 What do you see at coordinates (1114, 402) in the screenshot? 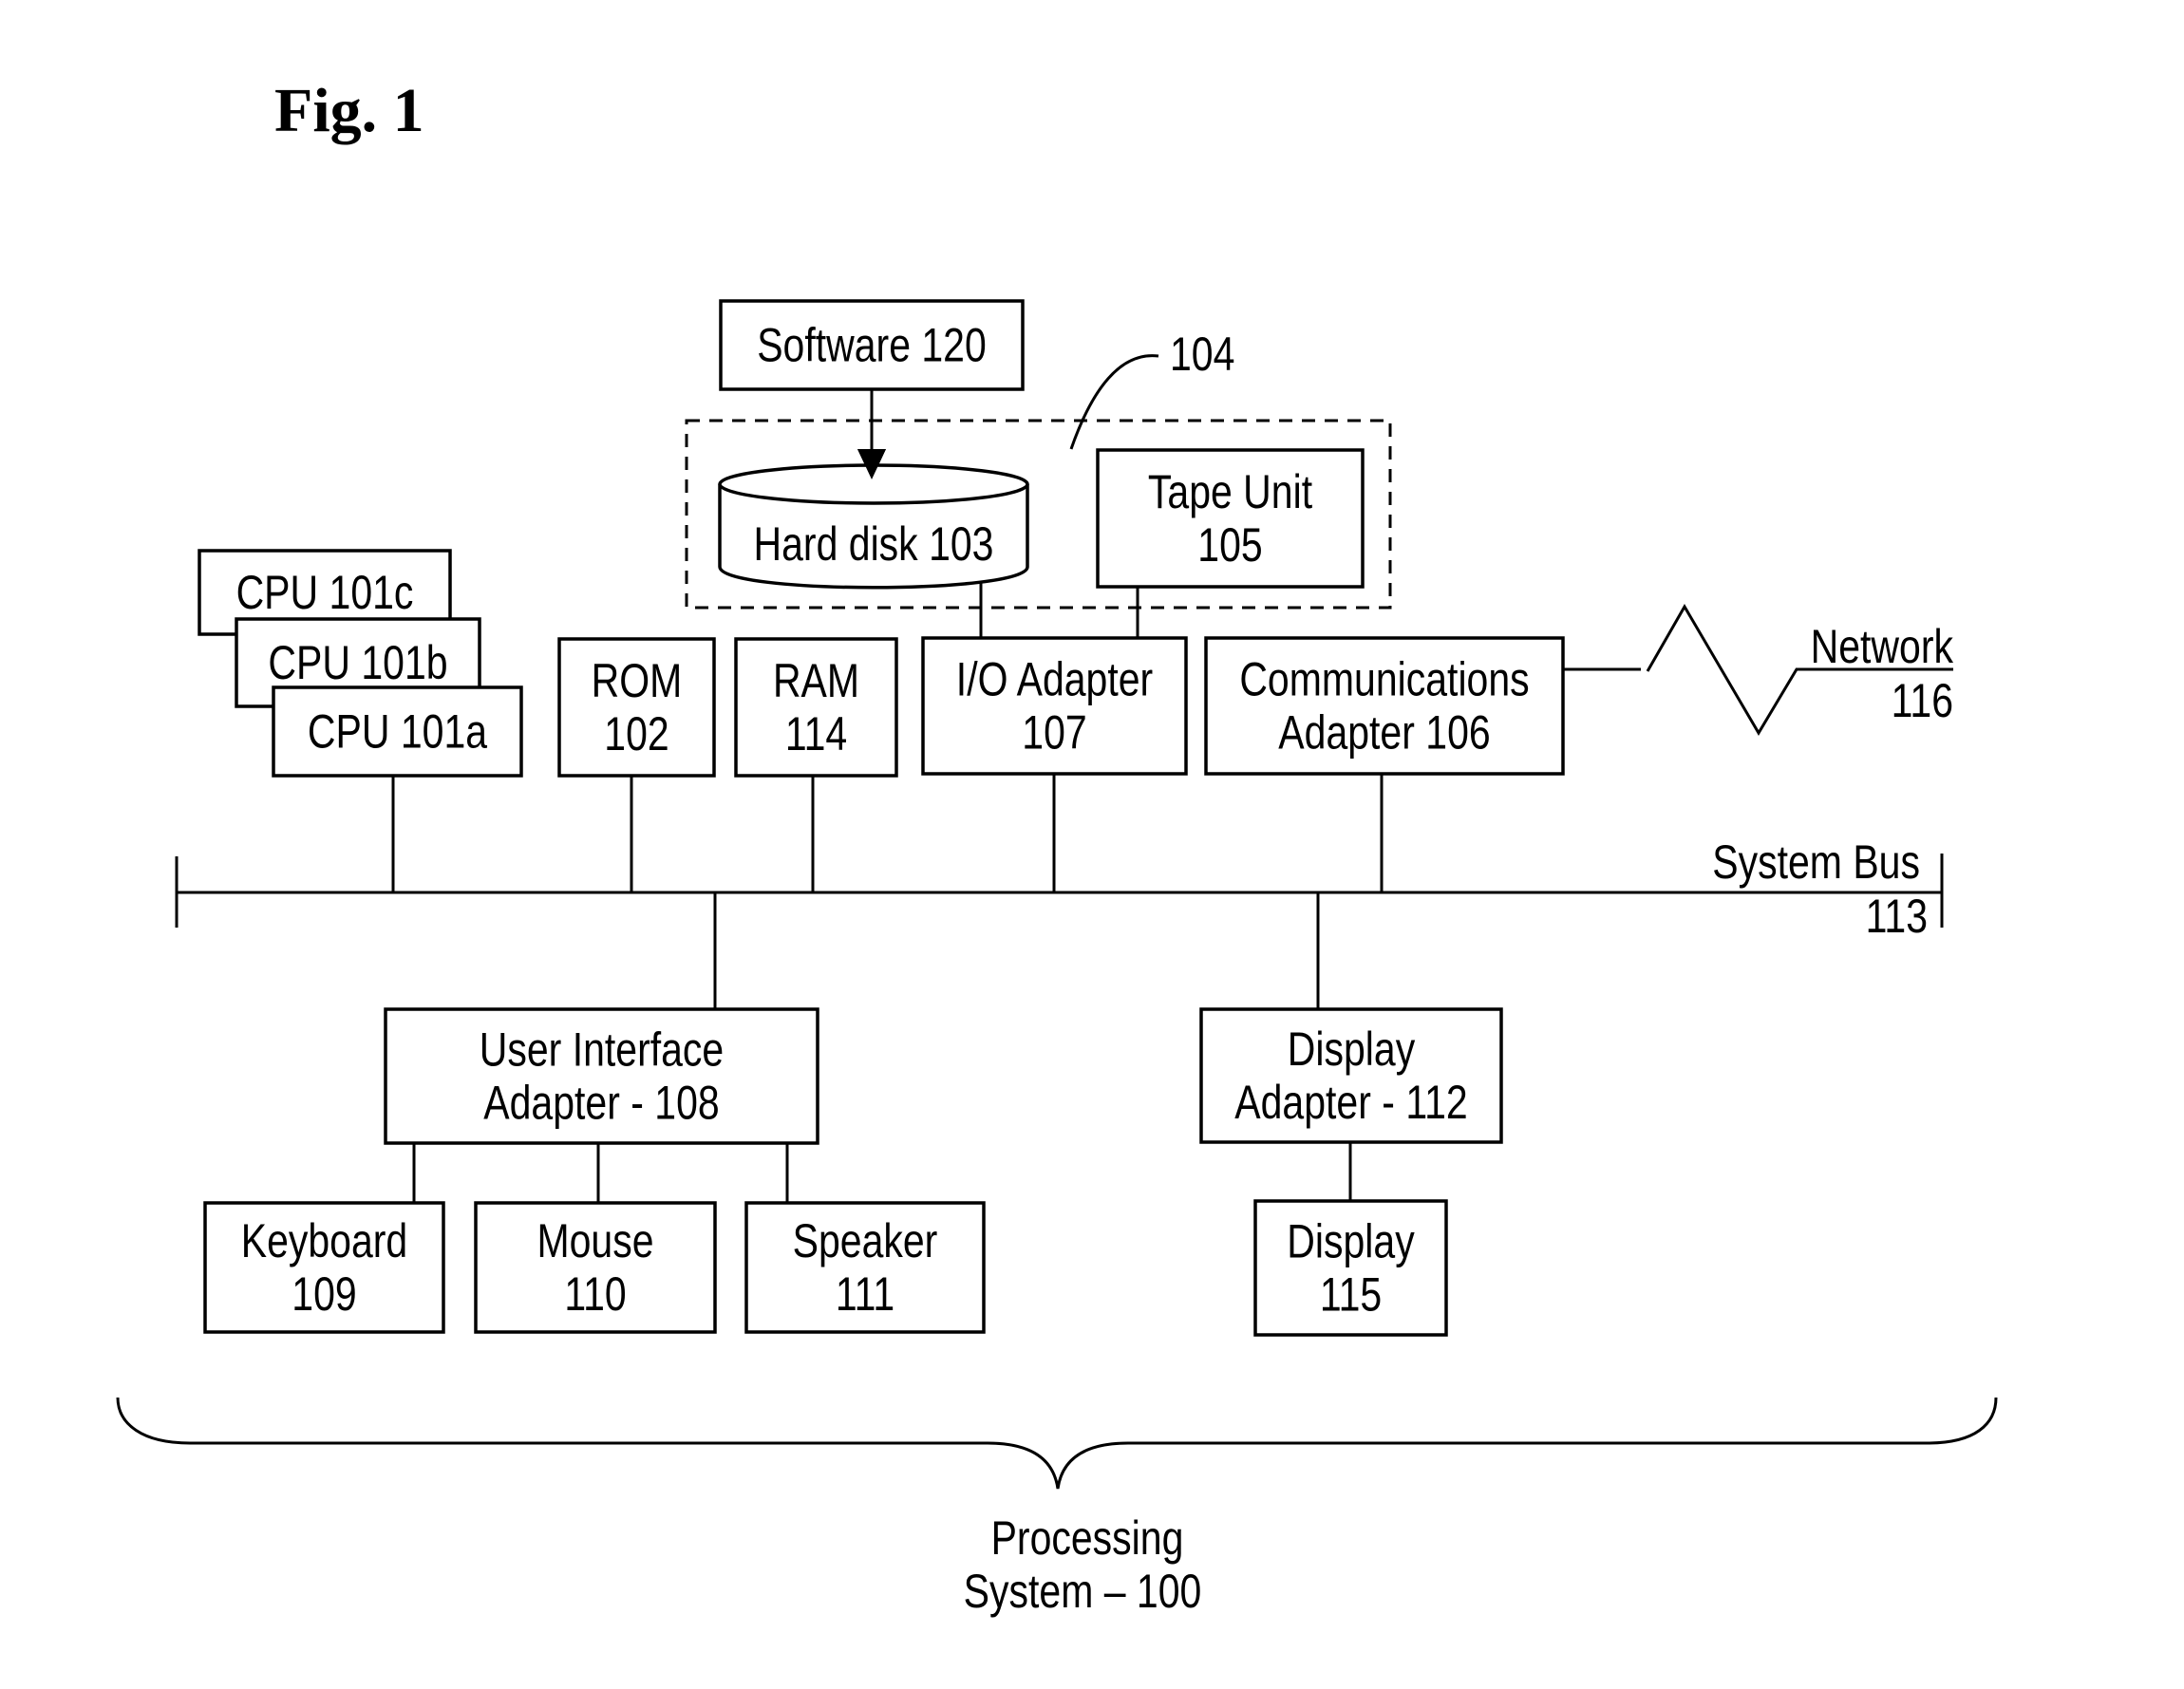
I see `storage-leader-line` at bounding box center [1114, 402].